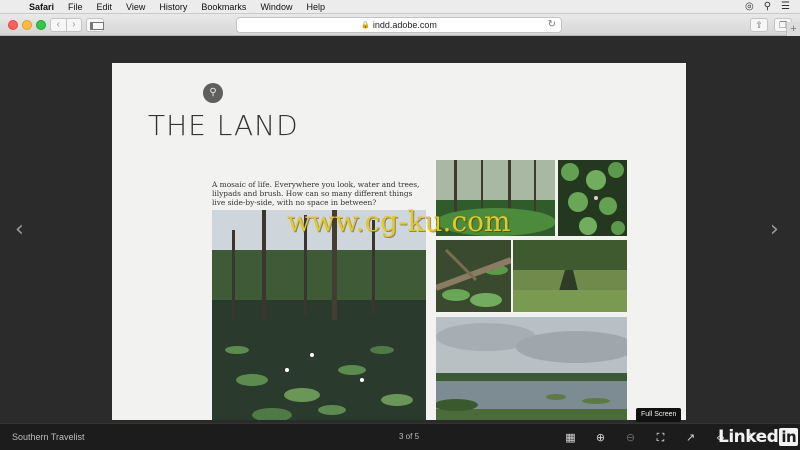 The image size is (800, 450). Describe the element at coordinates (774, 229) in the screenshot. I see `chevron-right-icon: ›` at that location.